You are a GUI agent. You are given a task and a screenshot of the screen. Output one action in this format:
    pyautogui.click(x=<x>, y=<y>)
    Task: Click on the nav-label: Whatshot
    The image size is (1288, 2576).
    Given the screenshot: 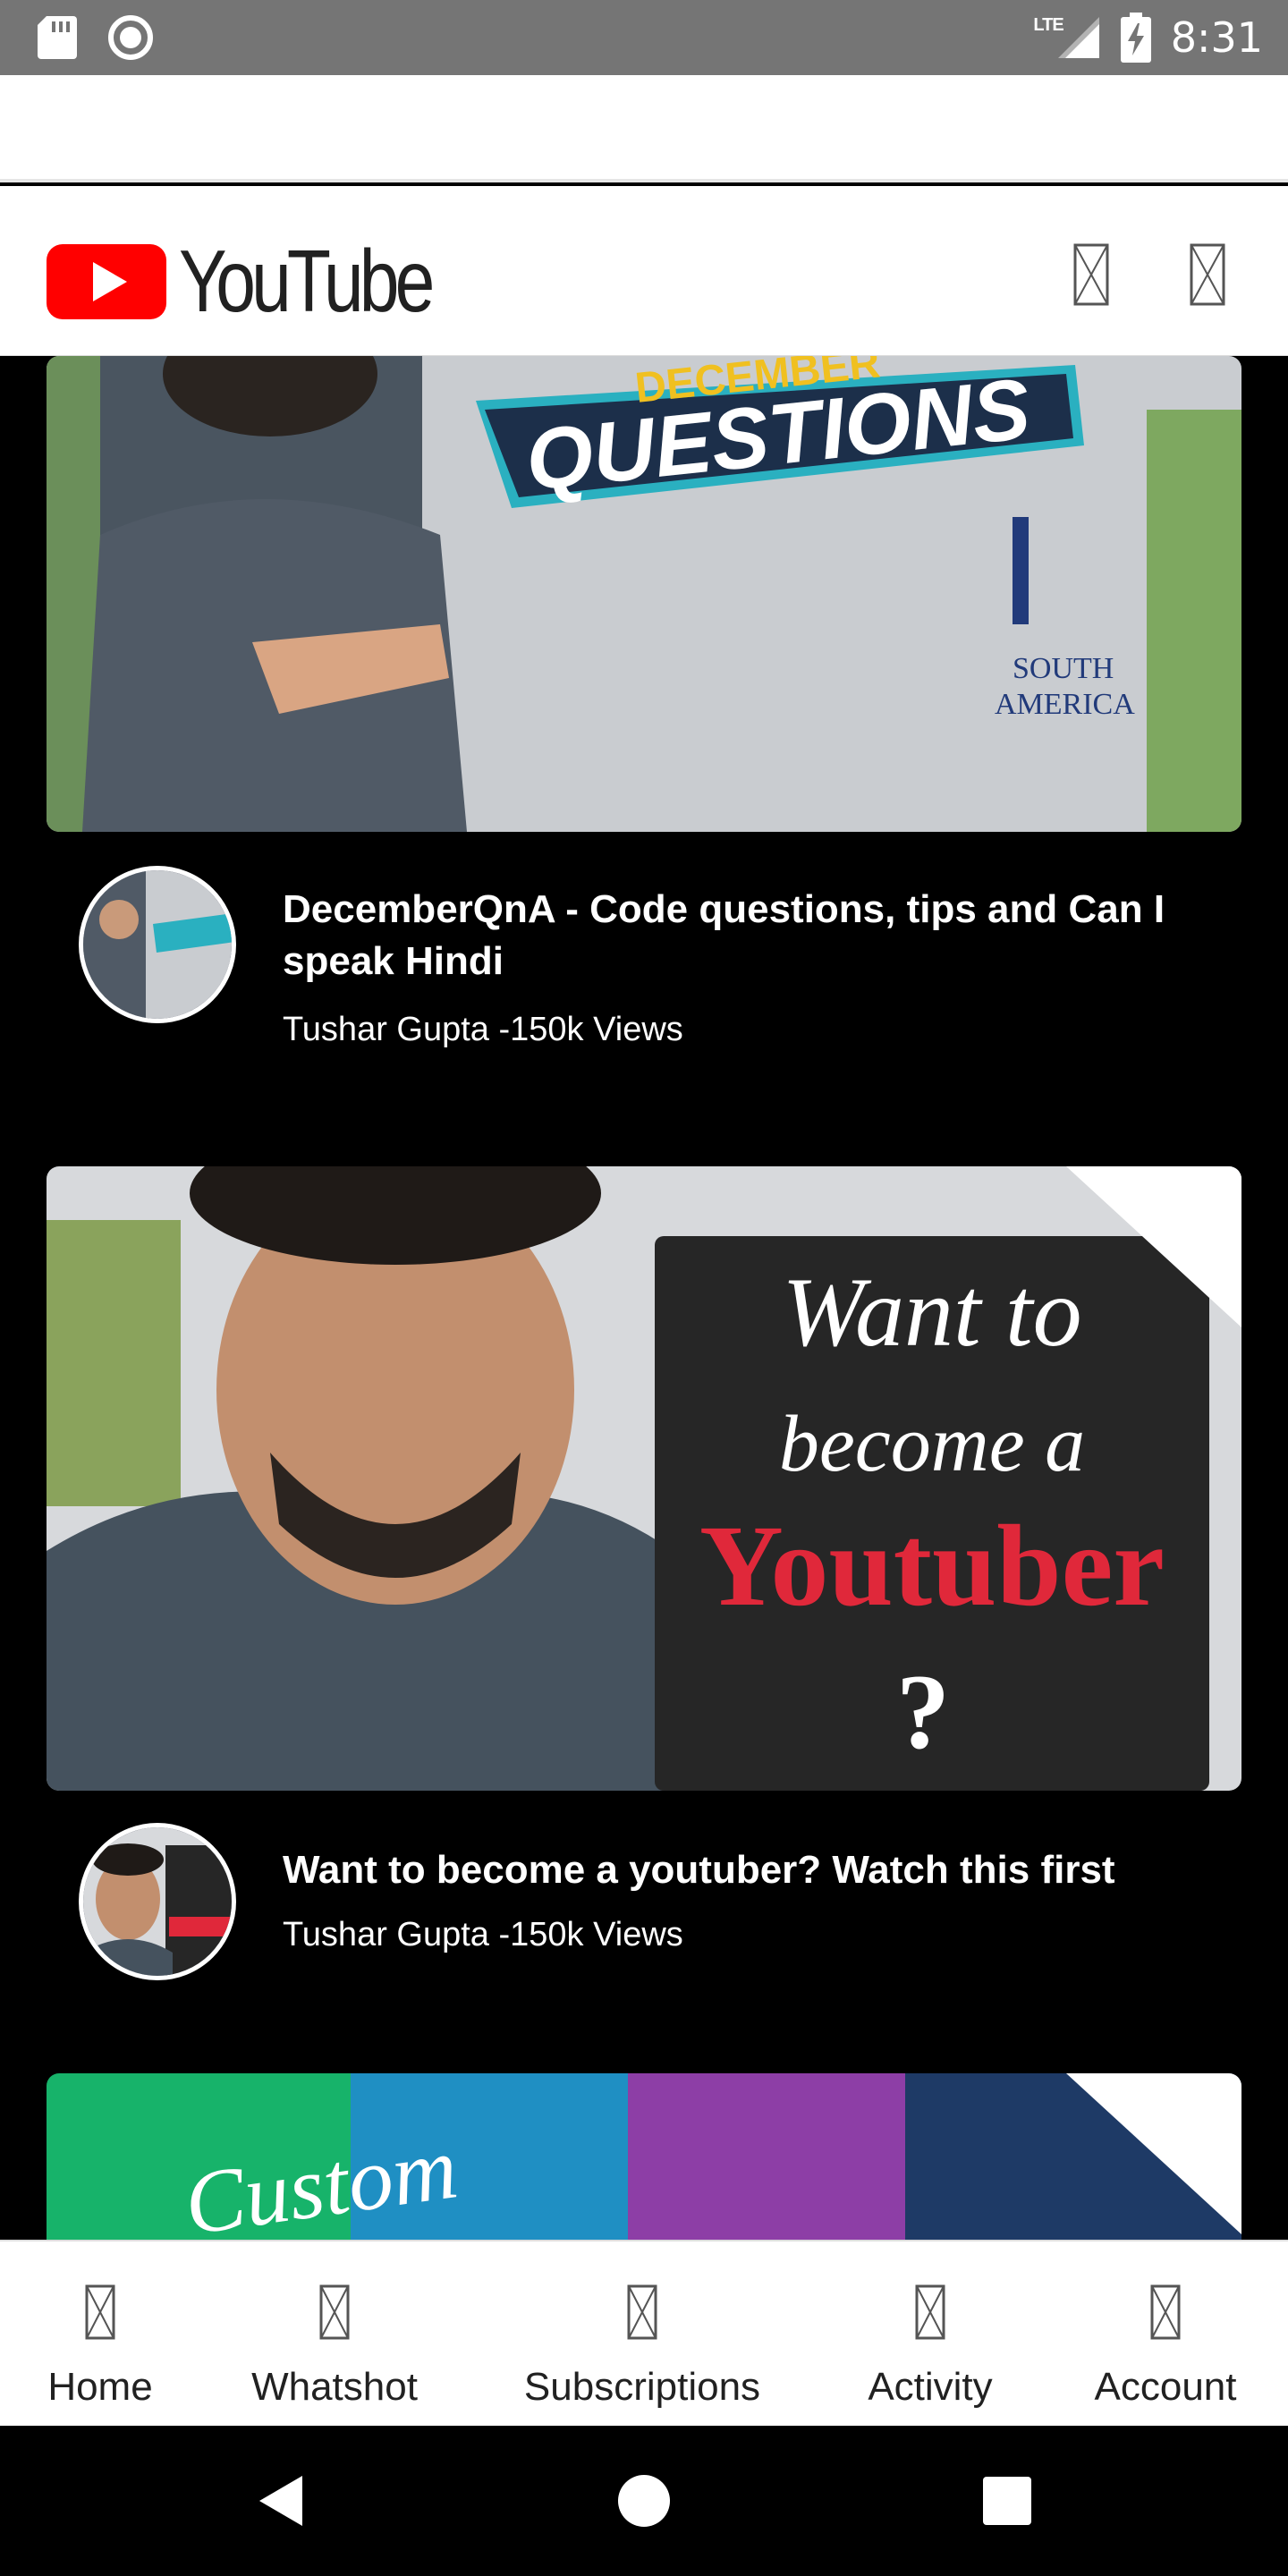 What is the action you would take?
    pyautogui.click(x=334, y=2387)
    